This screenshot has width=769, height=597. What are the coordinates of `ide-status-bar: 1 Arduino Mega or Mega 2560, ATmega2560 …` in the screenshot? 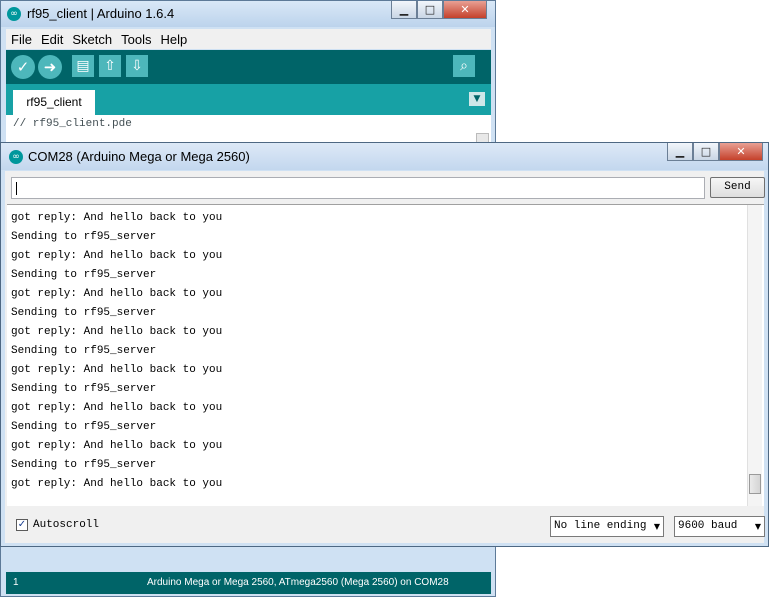 It's located at (248, 583).